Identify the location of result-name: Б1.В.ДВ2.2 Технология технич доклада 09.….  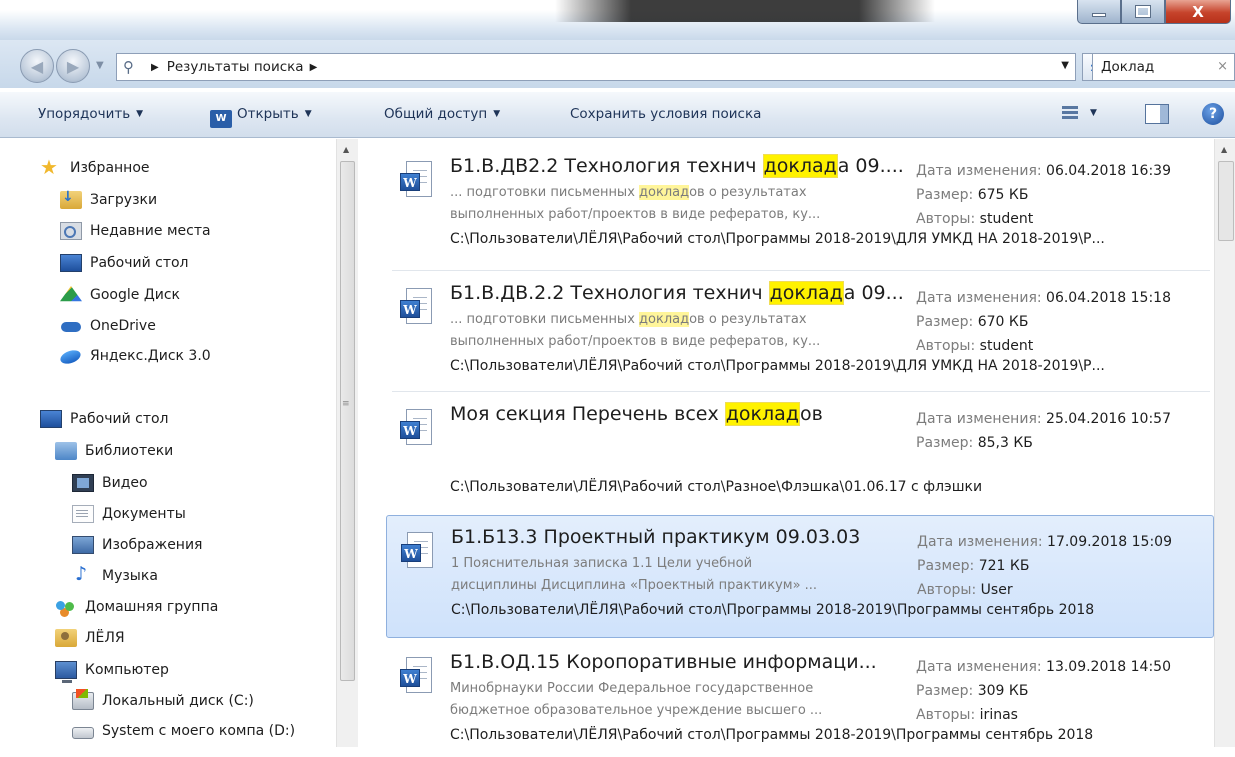
(677, 166).